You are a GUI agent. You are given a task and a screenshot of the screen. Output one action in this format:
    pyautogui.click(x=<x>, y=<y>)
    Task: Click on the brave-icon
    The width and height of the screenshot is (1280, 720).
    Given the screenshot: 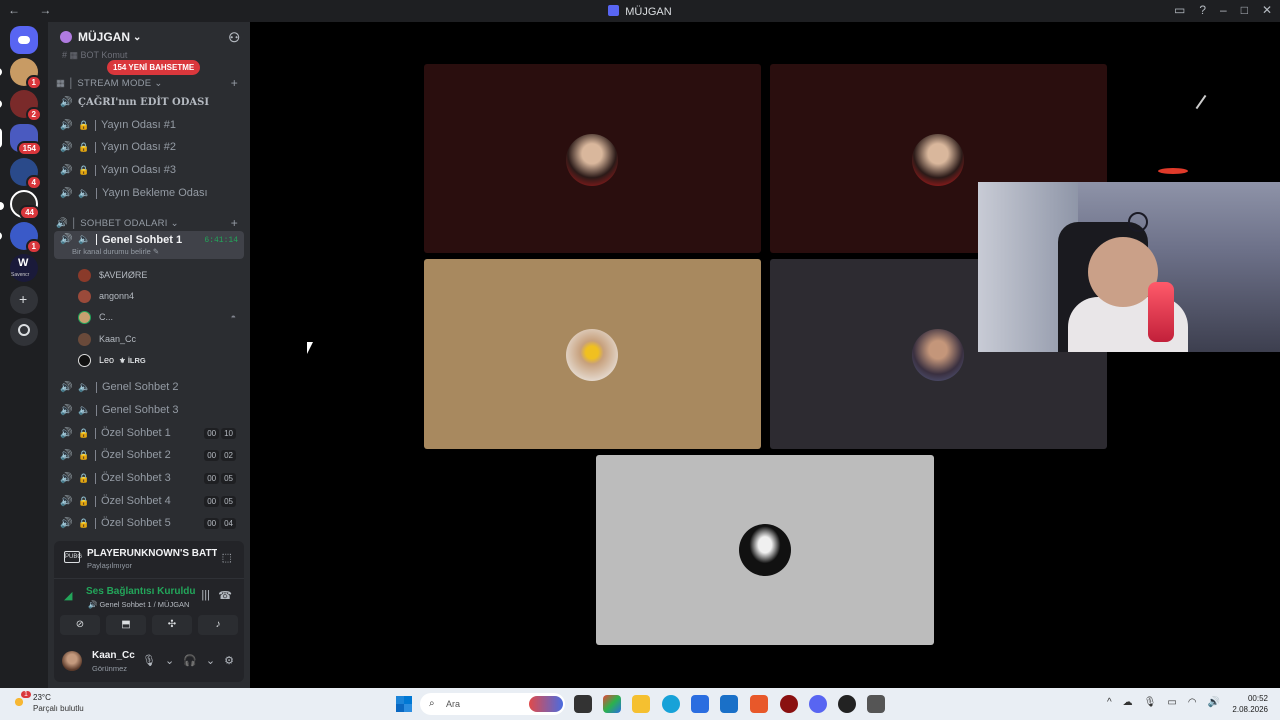 What is the action you would take?
    pyautogui.click(x=759, y=704)
    